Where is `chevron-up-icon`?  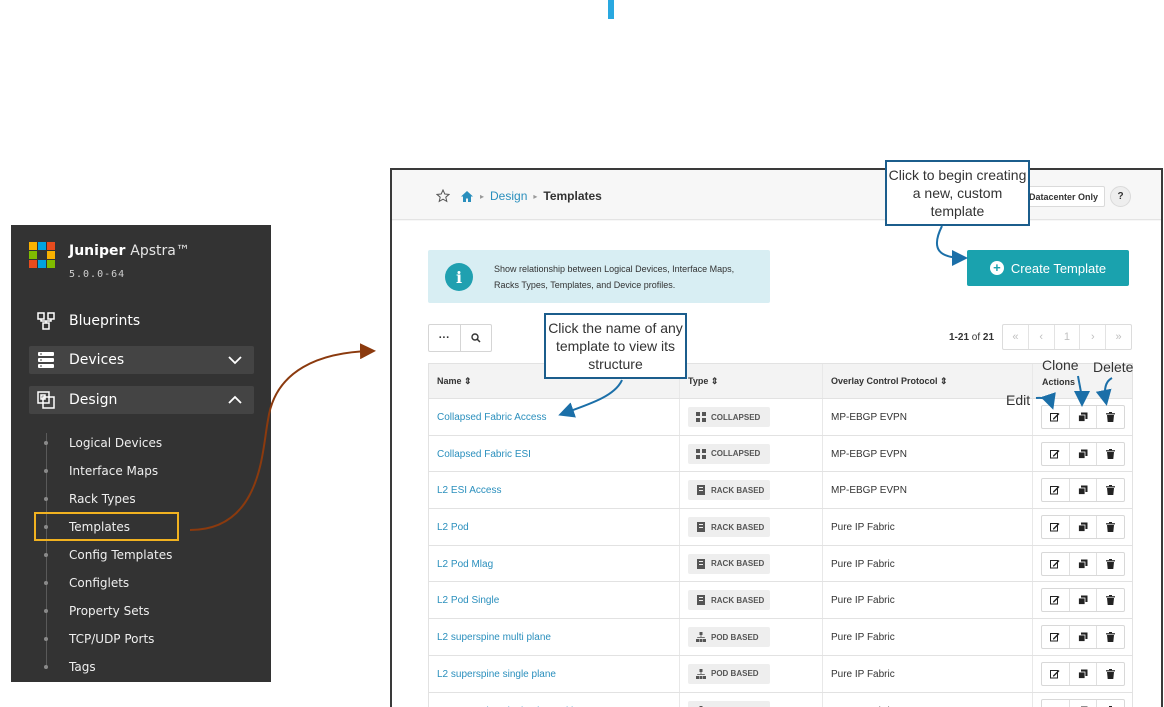 chevron-up-icon is located at coordinates (235, 402).